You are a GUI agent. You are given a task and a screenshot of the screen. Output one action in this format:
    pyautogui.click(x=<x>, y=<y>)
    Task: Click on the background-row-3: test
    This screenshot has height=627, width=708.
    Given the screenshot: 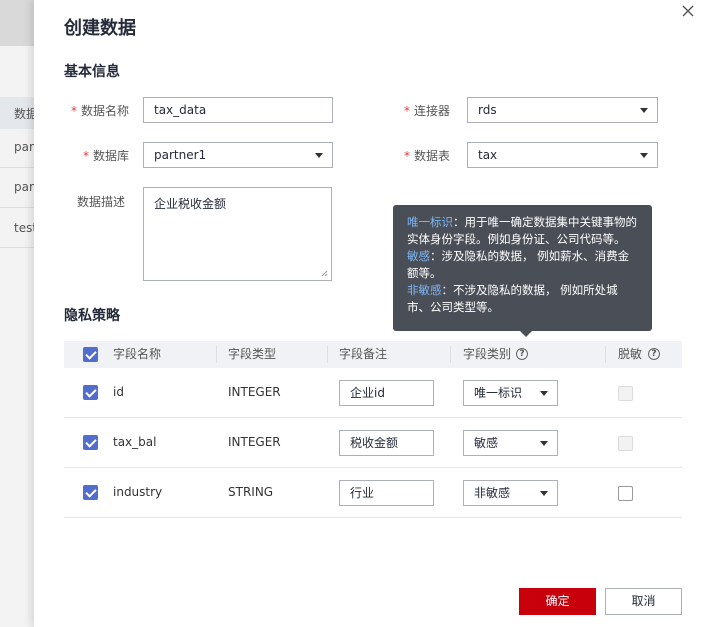 What is the action you would take?
    pyautogui.click(x=24, y=228)
    